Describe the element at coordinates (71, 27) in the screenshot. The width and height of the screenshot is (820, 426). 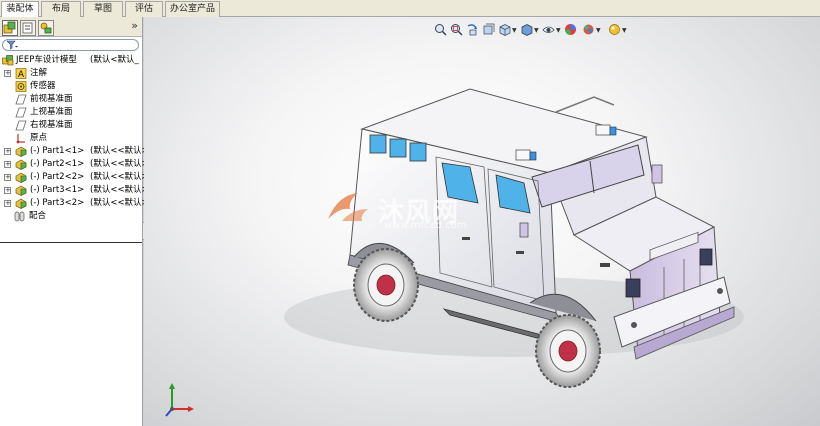
I see `panel-tab-strip: »` at that location.